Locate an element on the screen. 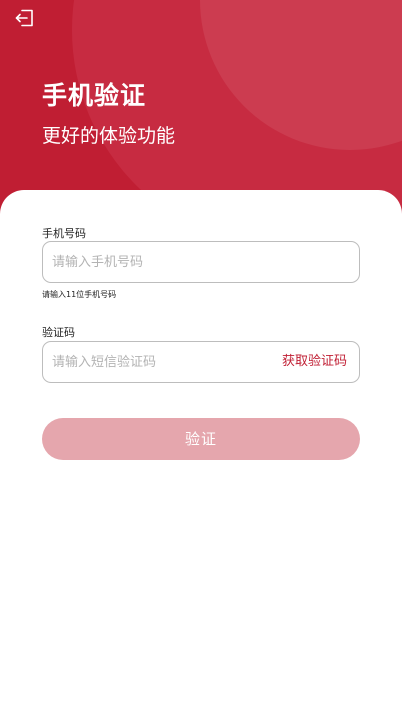 The image size is (402, 714). verify-button: 验证 is located at coordinates (201, 439).